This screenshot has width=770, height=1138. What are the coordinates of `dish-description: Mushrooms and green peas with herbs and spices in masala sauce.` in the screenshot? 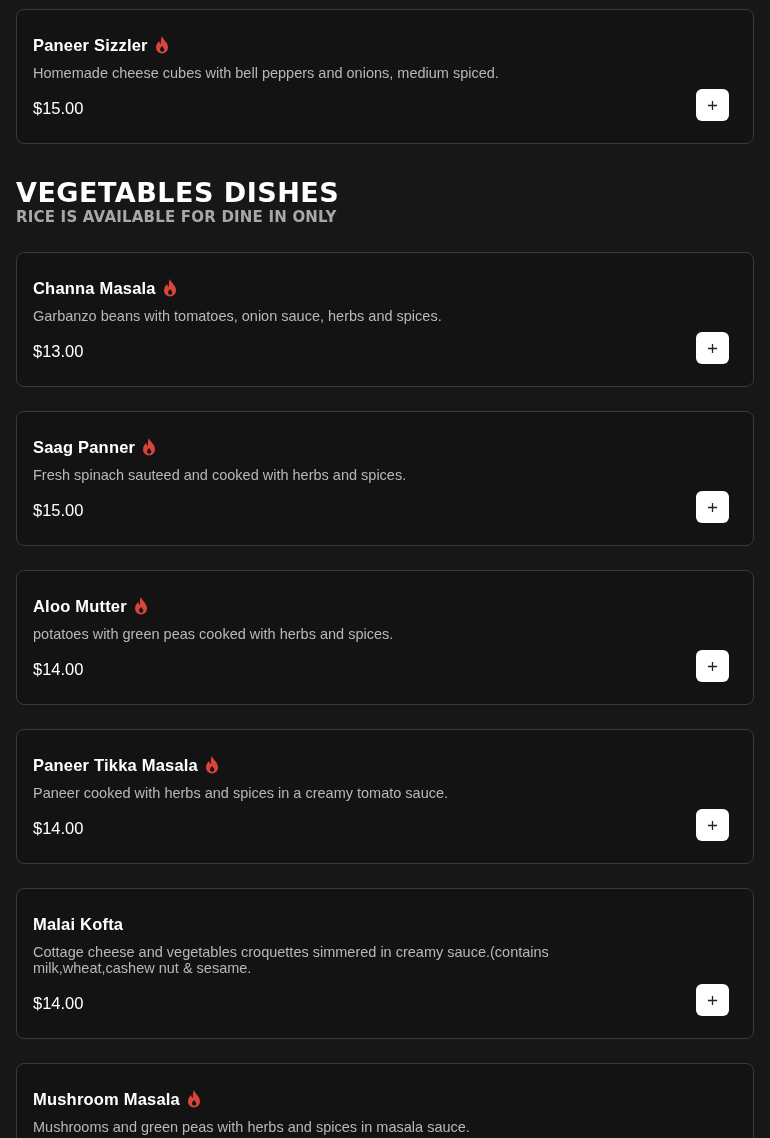 It's located at (252, 1127).